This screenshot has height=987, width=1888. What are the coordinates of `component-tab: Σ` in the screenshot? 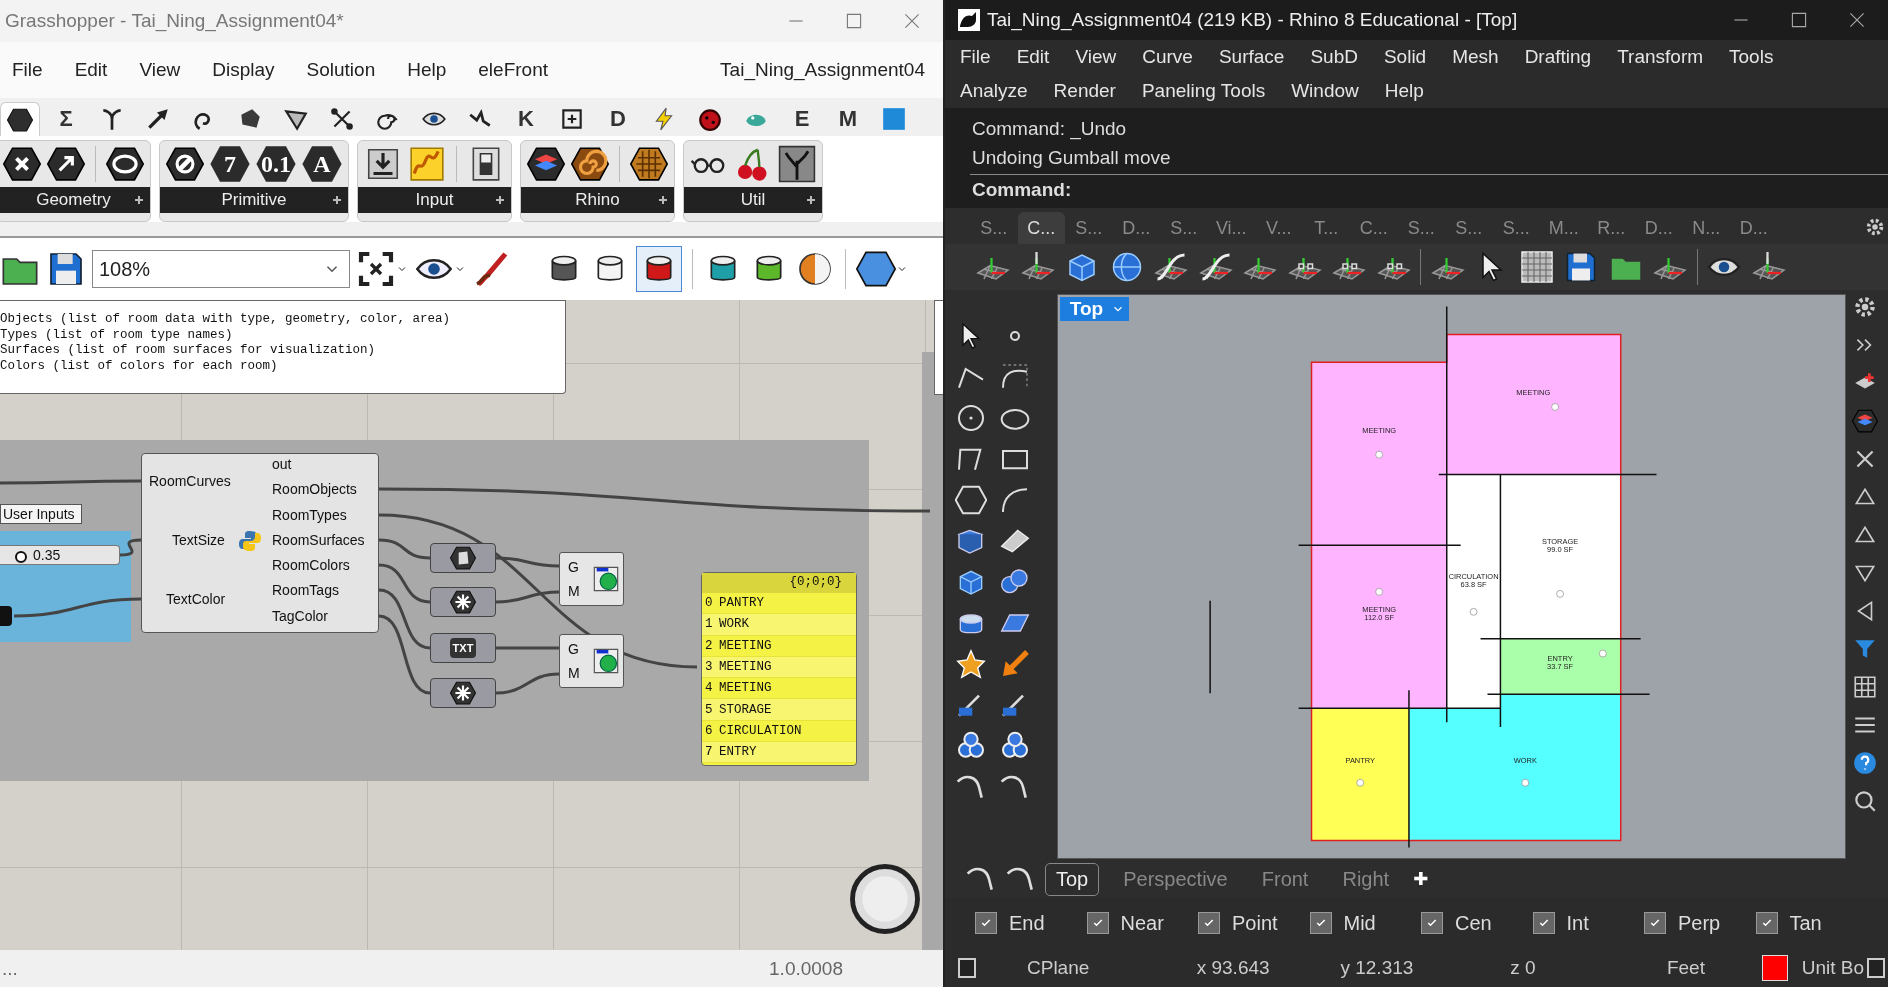 It's located at (66, 119).